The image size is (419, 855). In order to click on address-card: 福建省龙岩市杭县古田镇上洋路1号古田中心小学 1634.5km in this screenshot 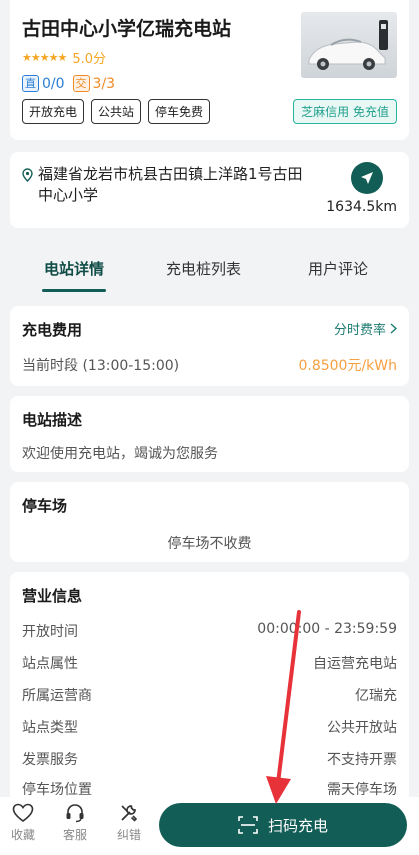, I will do `click(209, 190)`.